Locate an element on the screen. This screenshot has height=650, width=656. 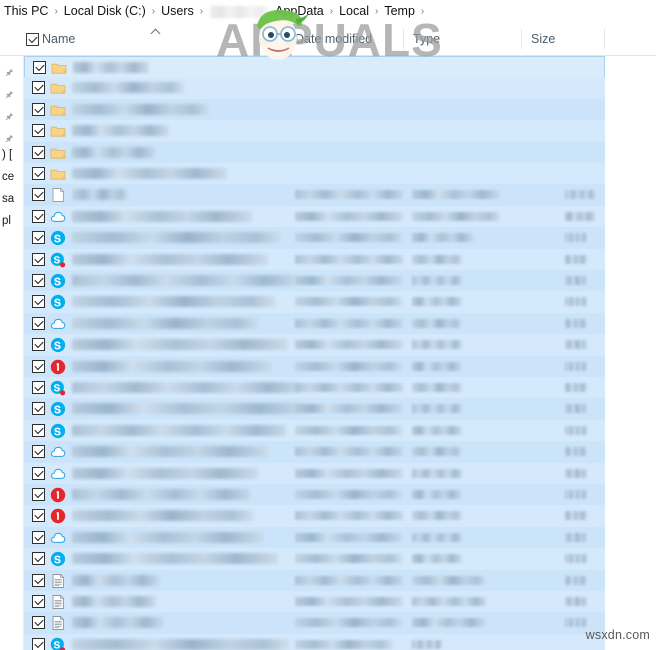
column-header-type: Type is located at coordinates (462, 39).